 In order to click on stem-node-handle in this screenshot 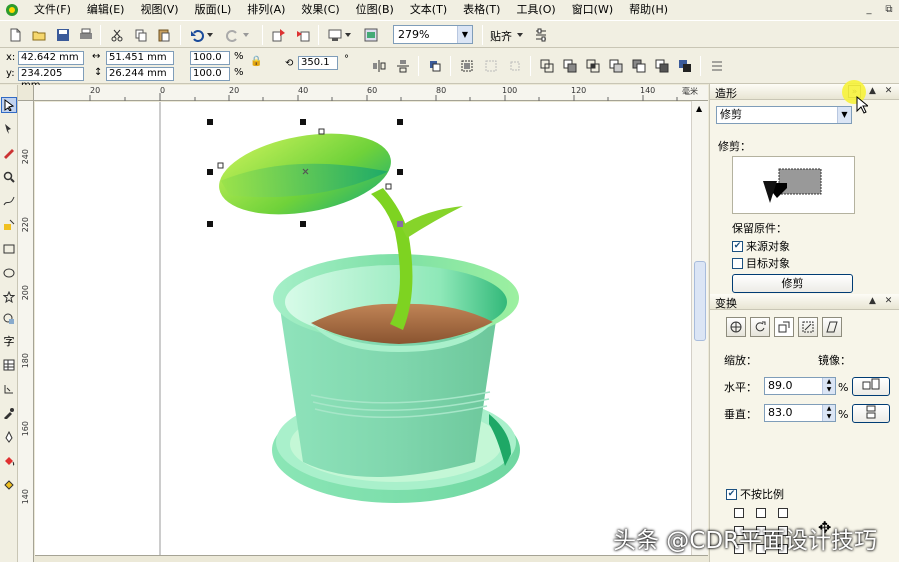, I will do `click(400, 224)`.